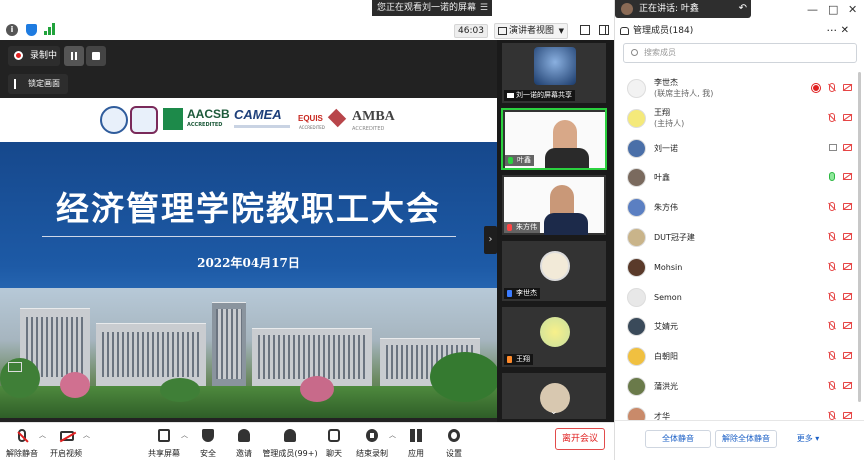  What do you see at coordinates (678, 439) in the screenshot?
I see `mute-all-button: 全体静音` at bounding box center [678, 439].